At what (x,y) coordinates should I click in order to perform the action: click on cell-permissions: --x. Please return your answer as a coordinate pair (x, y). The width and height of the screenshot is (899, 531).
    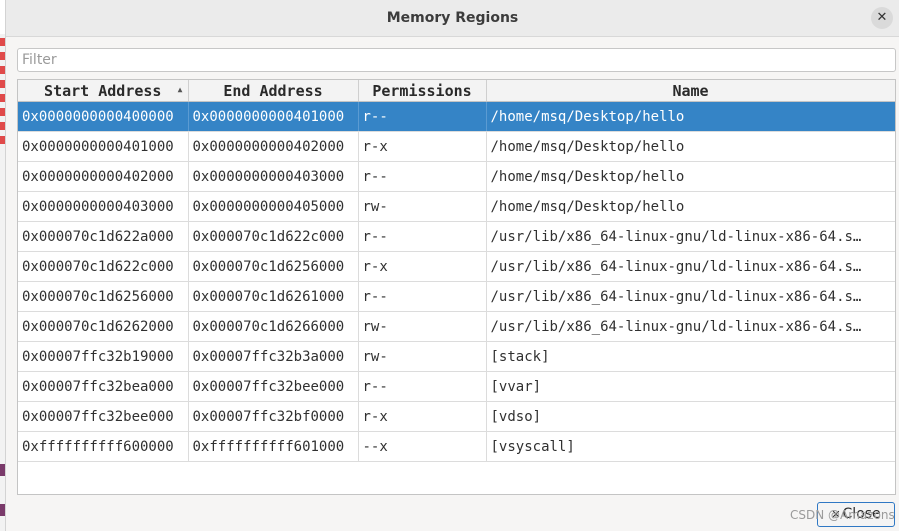
    Looking at the image, I should click on (422, 446).